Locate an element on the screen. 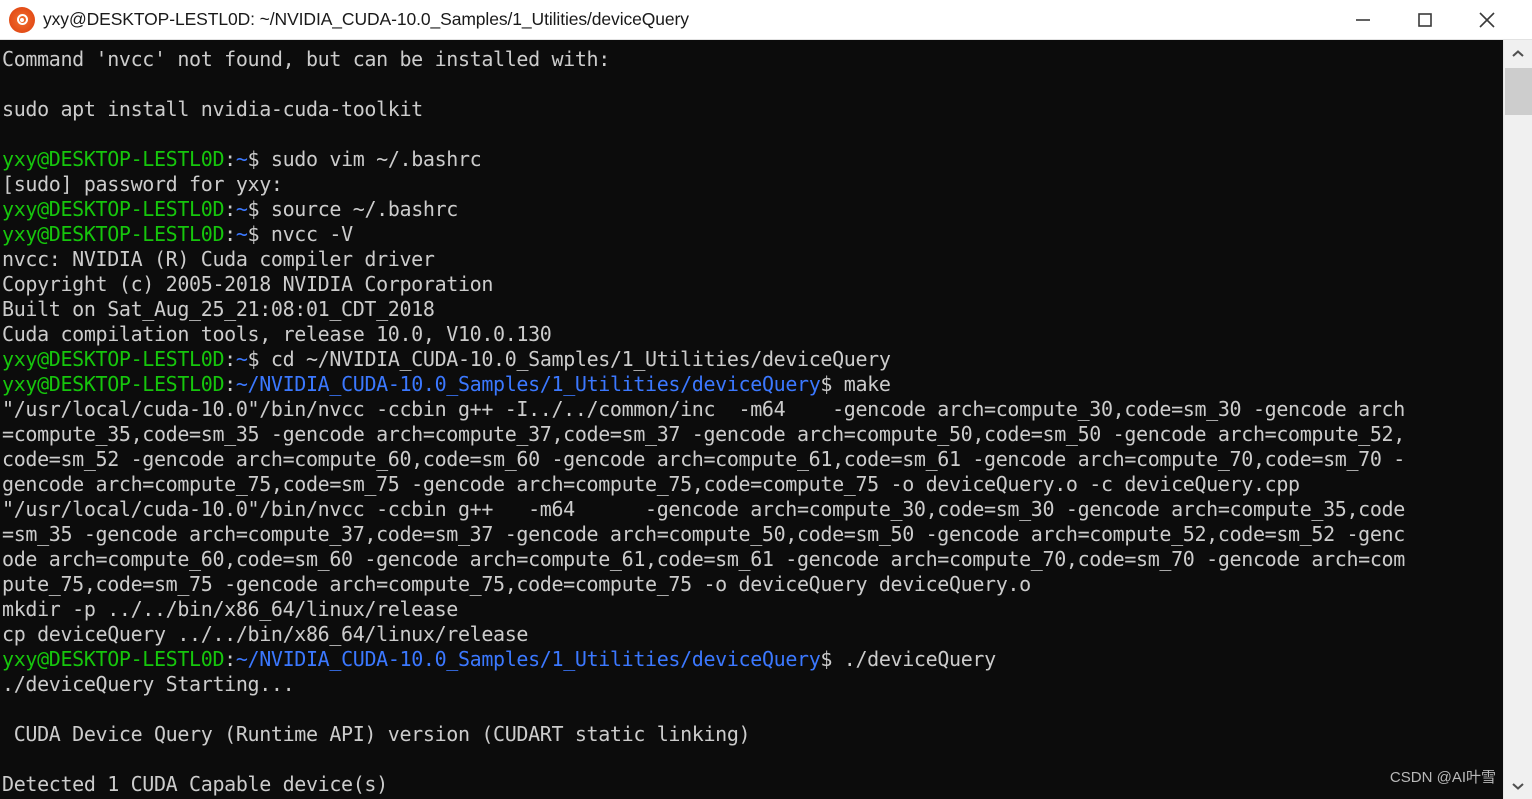  chevron-up-icon is located at coordinates (1518, 53).